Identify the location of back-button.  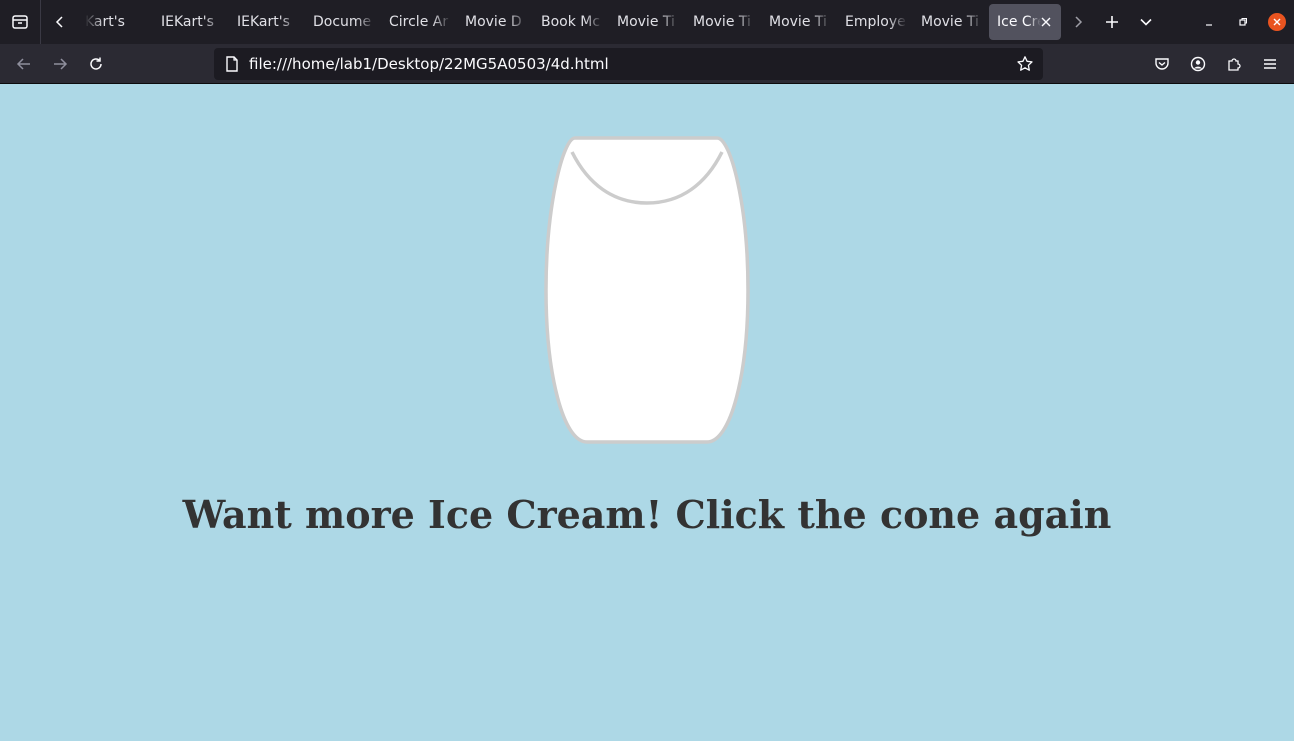
(24, 64).